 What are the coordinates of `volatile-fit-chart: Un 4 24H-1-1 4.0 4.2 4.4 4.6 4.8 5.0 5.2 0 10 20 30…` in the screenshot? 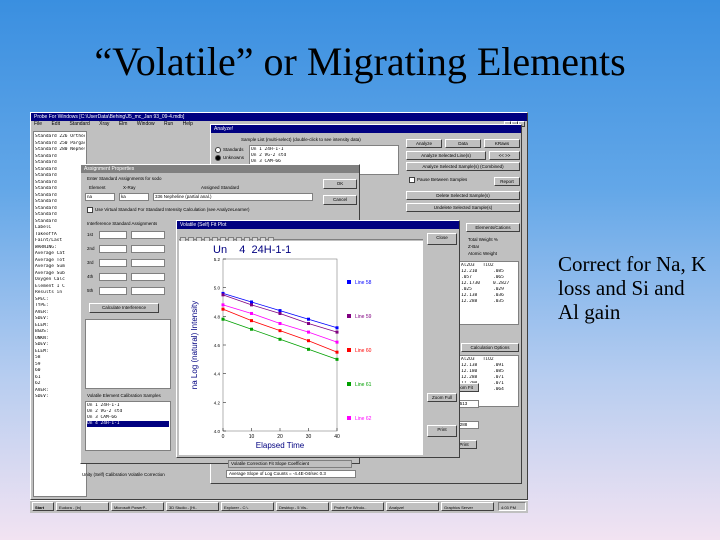 It's located at (301, 348).